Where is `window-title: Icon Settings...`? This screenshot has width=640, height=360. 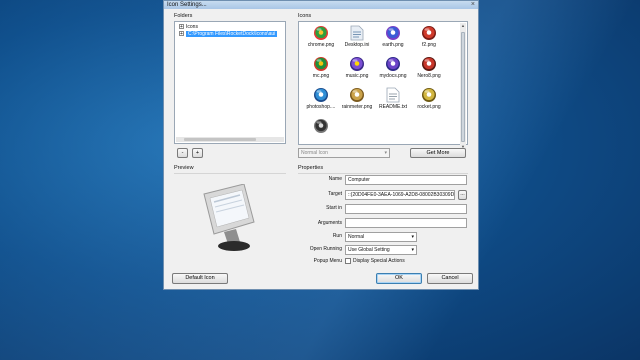
window-title: Icon Settings... is located at coordinates (187, 5).